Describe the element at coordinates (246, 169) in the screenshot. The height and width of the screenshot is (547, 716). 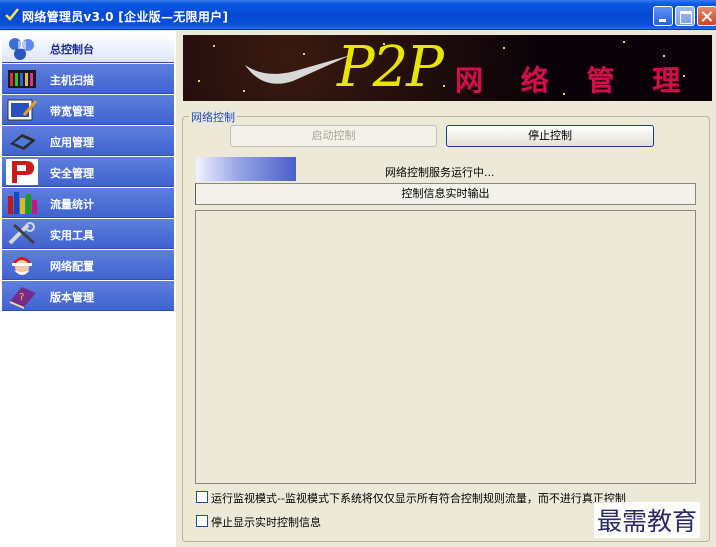
I see `progress-bar` at that location.